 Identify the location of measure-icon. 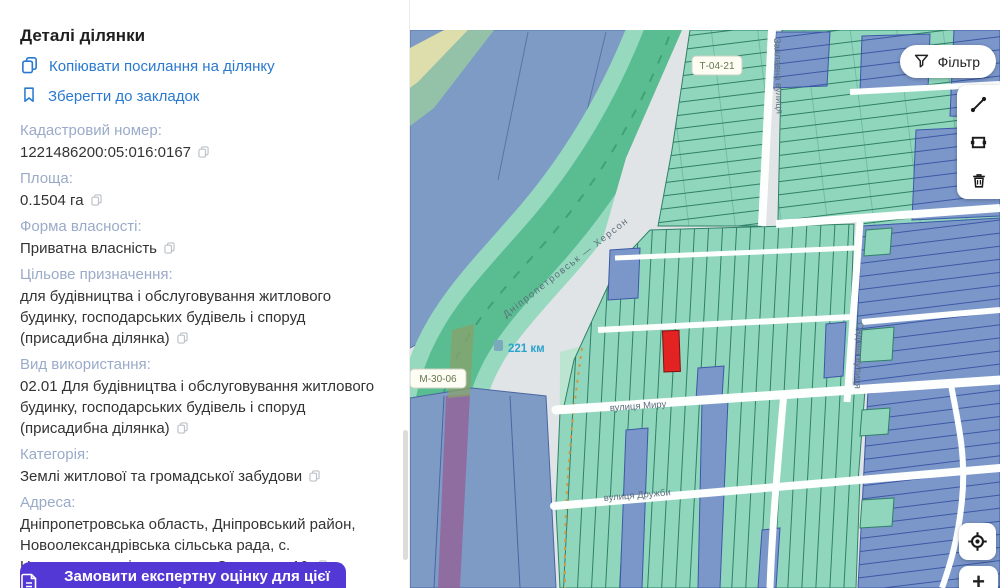
(978, 104).